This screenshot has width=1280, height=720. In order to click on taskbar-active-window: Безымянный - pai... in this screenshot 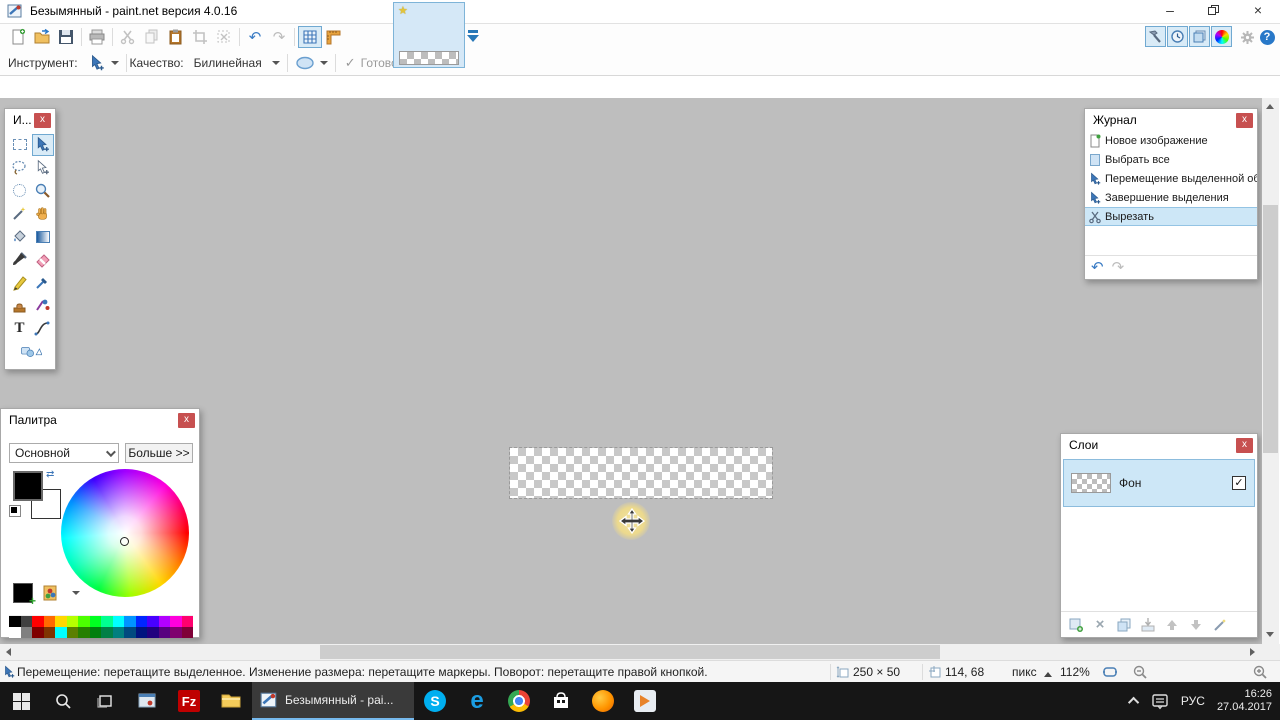, I will do `click(333, 701)`.